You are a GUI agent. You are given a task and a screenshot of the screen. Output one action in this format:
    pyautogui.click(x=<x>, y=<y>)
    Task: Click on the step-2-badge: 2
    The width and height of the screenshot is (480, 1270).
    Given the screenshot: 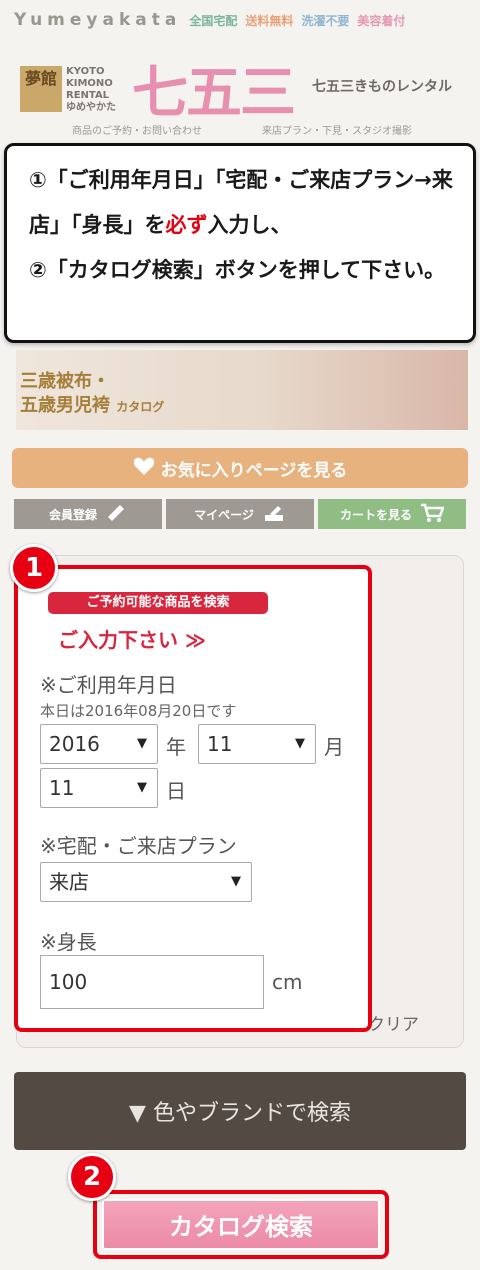 What is the action you would take?
    pyautogui.click(x=92, y=1177)
    